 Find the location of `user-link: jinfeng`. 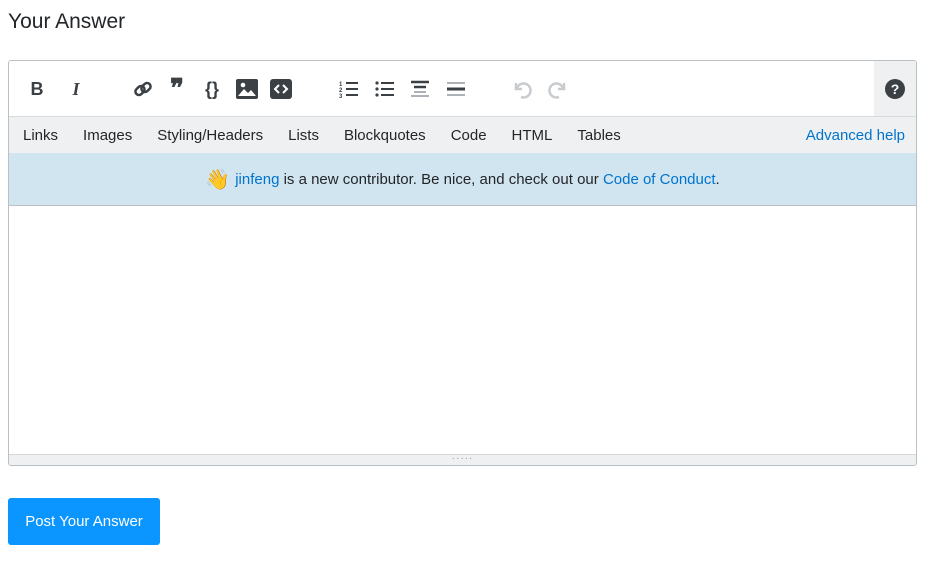

user-link: jinfeng is located at coordinates (257, 179).